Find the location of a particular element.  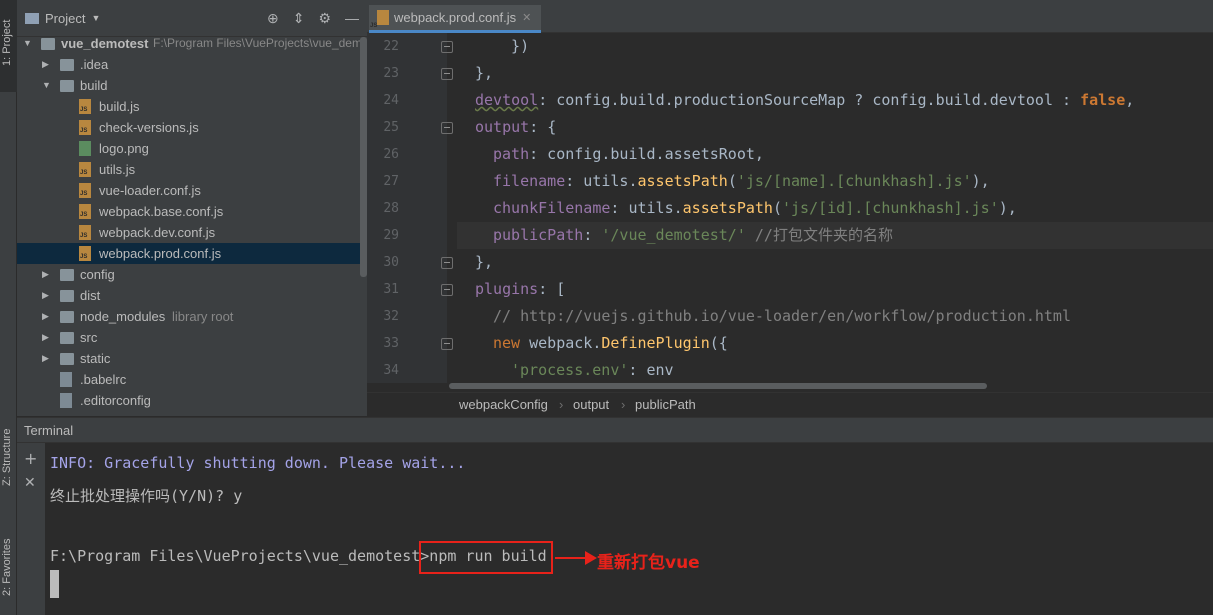

tree-file: webpack.dev.conf.js is located at coordinates (188, 232).